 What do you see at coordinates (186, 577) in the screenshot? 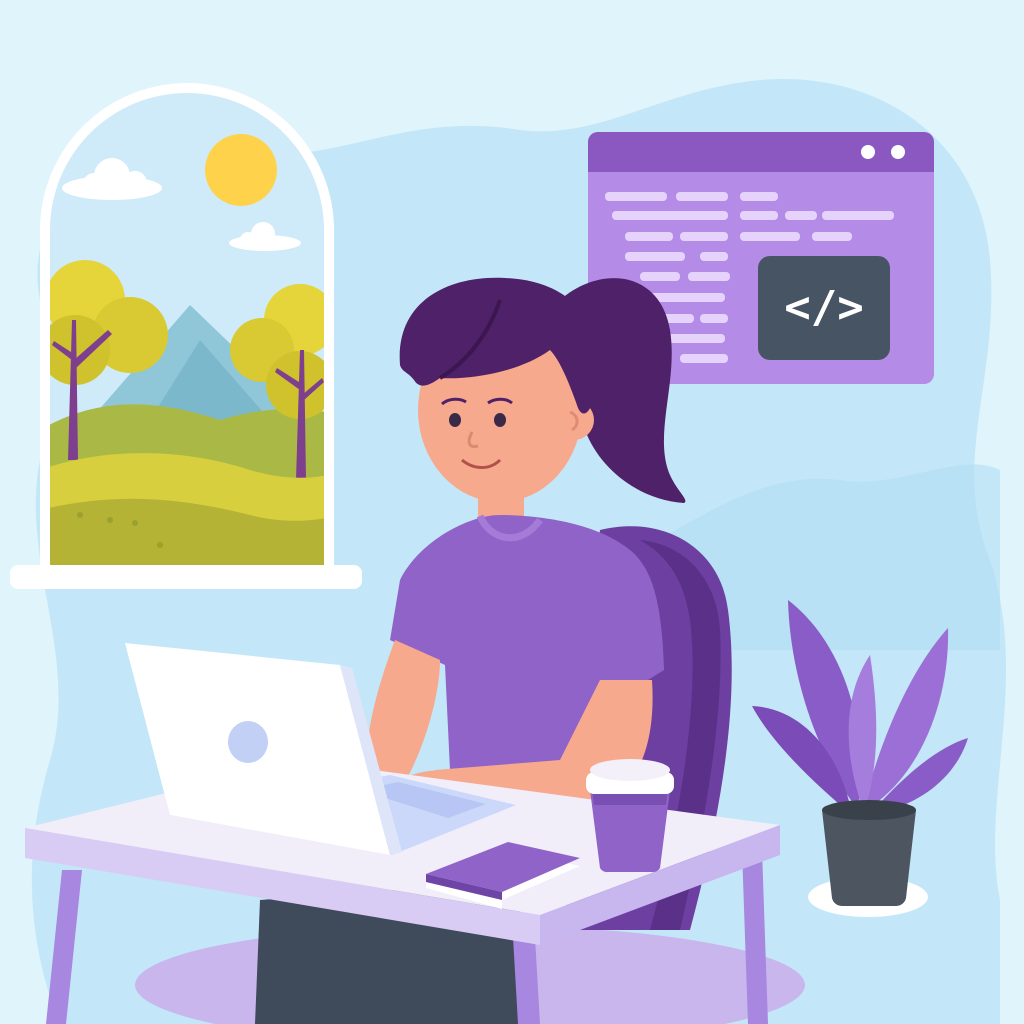
I see `window-sill` at bounding box center [186, 577].